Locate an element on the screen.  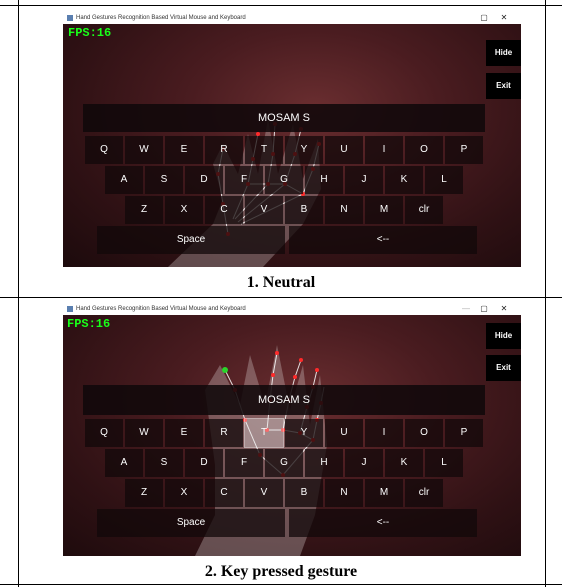
table-border-right is located at coordinates (545, 293).